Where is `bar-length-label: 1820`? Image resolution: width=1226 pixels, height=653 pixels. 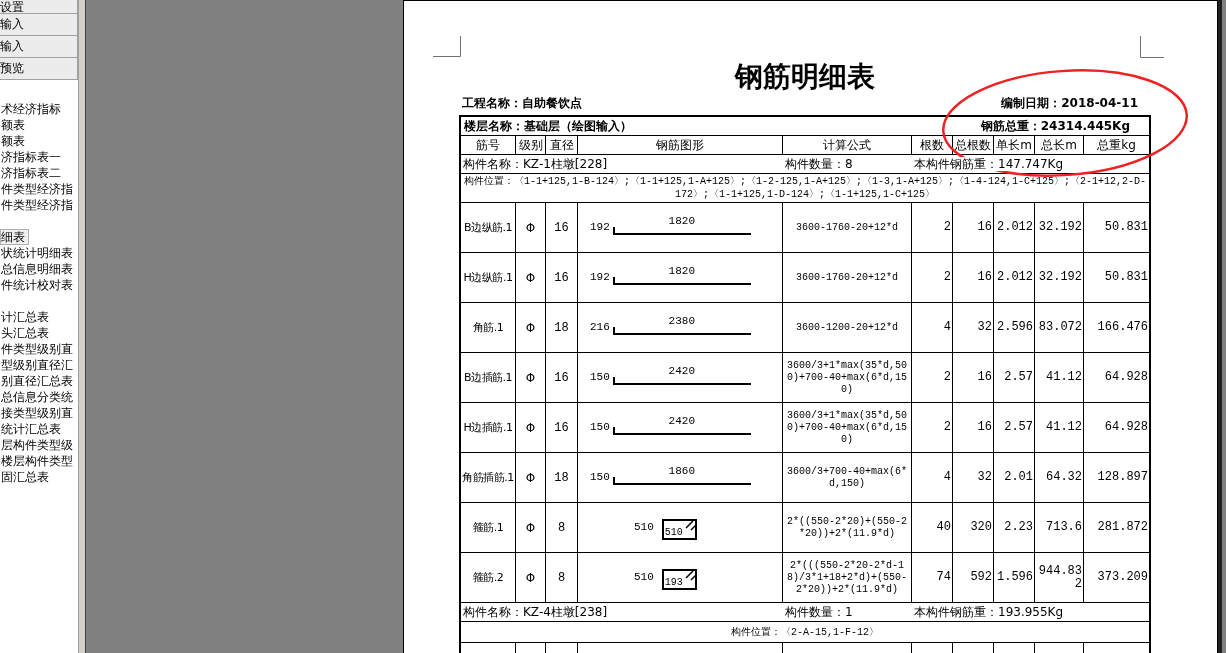 bar-length-label: 1820 is located at coordinates (681, 270).